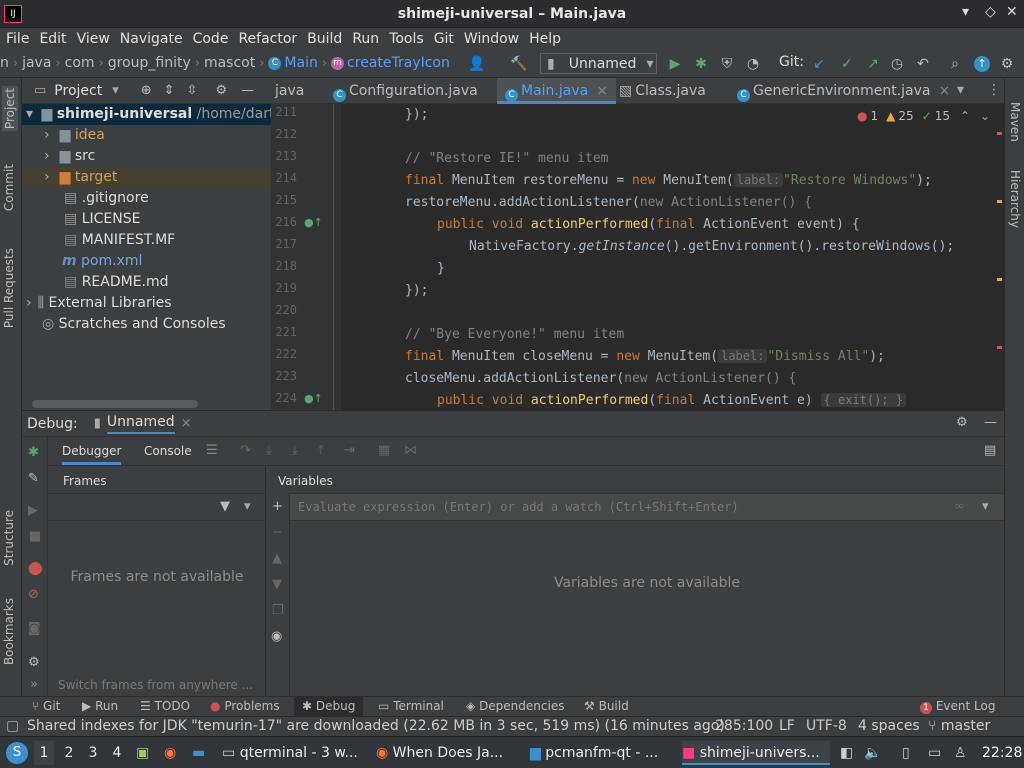 This screenshot has width=1024, height=768. Describe the element at coordinates (140, 424) in the screenshot. I see `debug-session-tab: Unnamed` at that location.